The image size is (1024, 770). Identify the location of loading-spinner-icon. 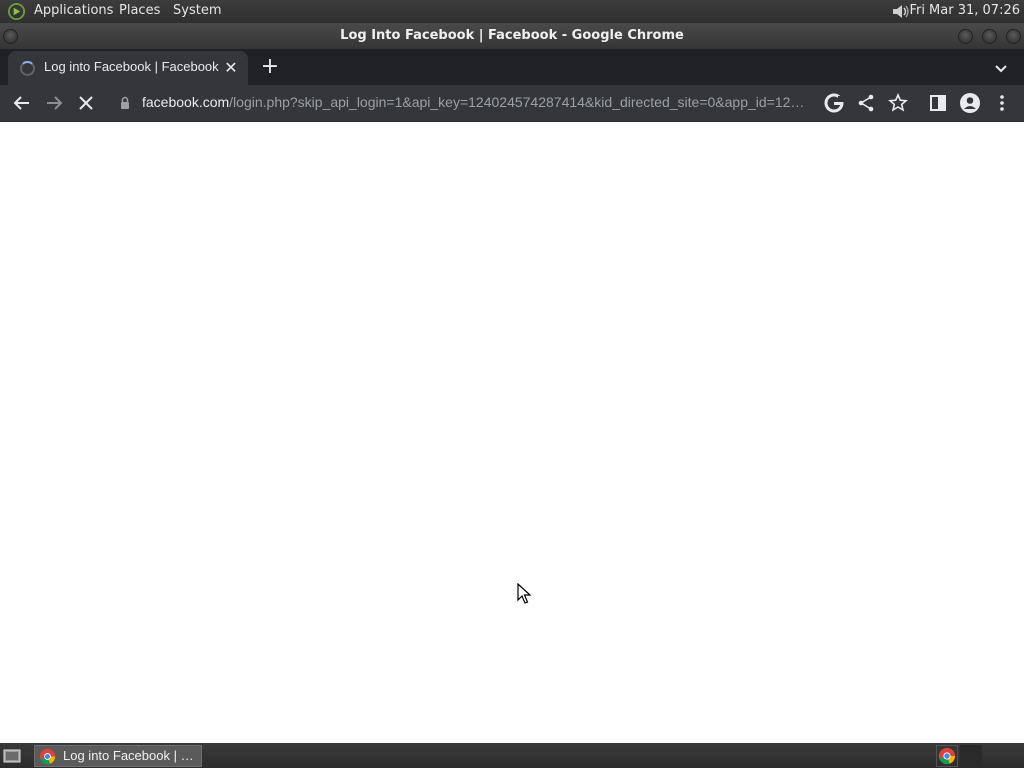
(27, 68).